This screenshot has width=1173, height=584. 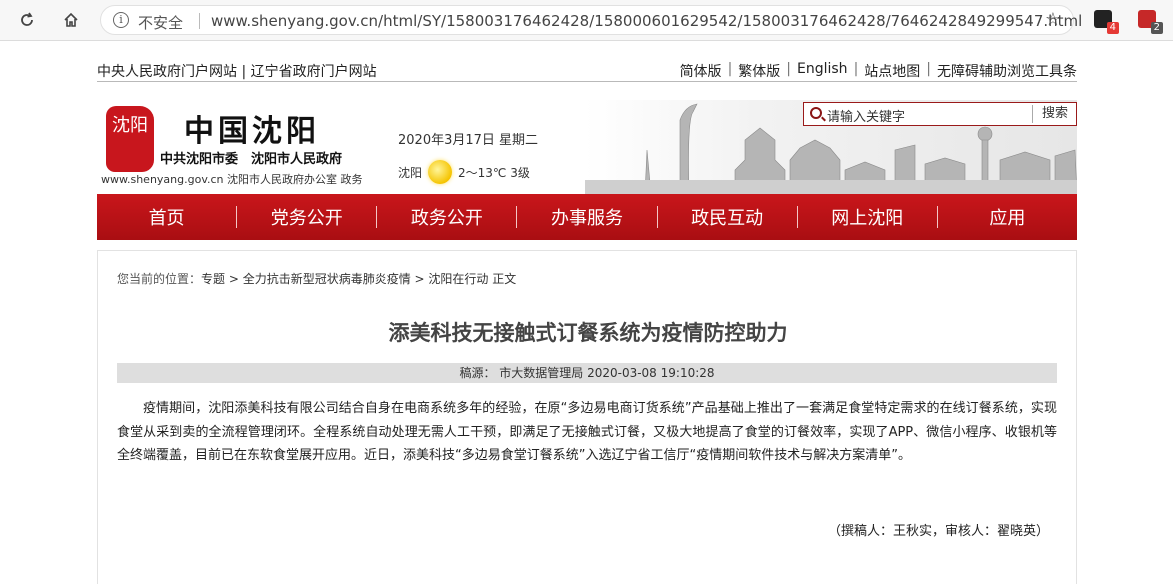 I want to click on weather-temp: 2～13℃ 3级, so click(x=494, y=172).